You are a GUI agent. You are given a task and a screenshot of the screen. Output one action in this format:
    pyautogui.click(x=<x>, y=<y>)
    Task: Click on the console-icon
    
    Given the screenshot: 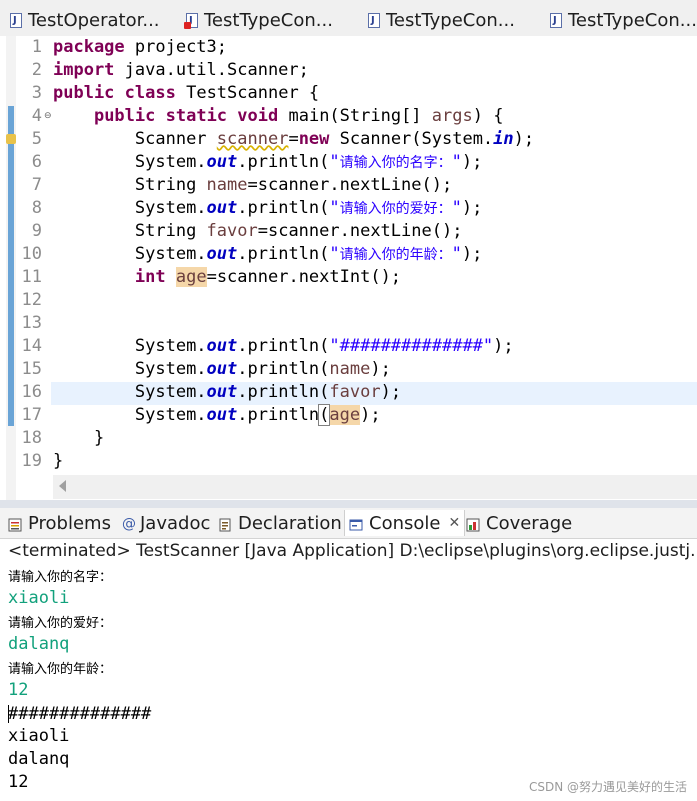 What is the action you would take?
    pyautogui.click(x=356, y=523)
    